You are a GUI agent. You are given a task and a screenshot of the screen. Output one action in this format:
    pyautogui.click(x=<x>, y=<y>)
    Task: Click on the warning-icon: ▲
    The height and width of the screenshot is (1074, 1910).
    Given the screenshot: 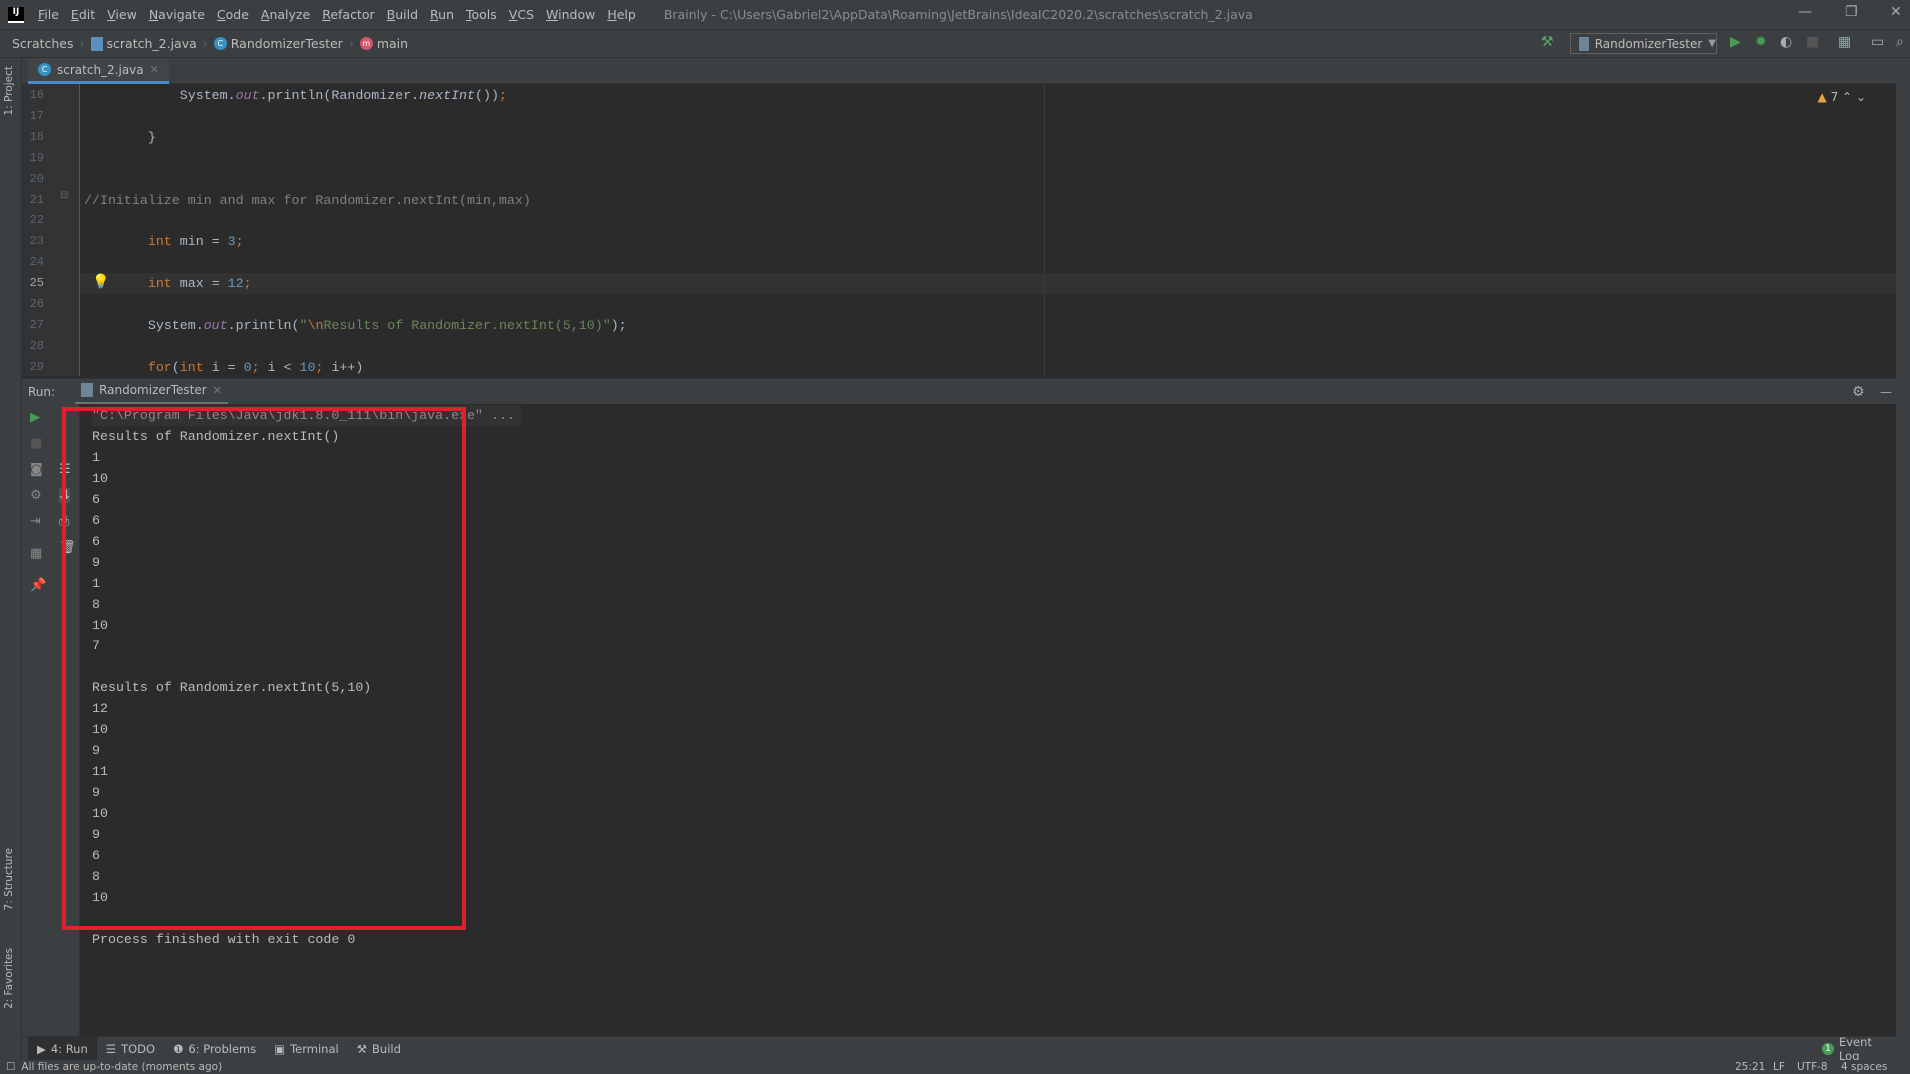 What is the action you would take?
    pyautogui.click(x=1822, y=97)
    